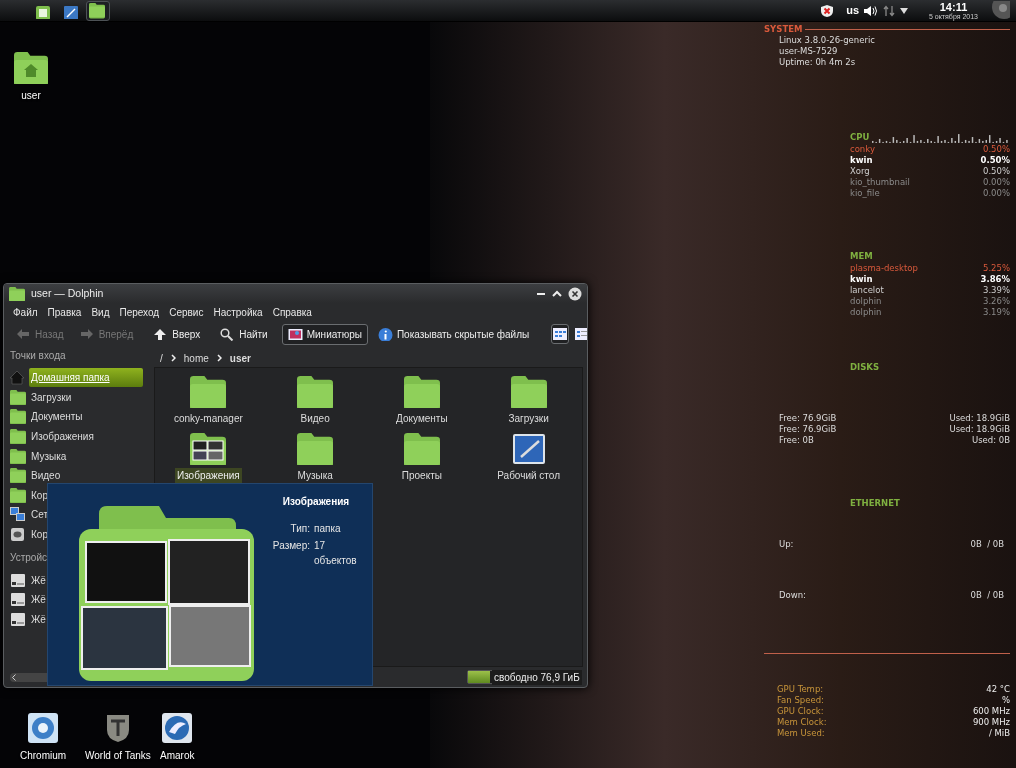  What do you see at coordinates (186, 312) in the screenshot?
I see `menu-item: Сервис` at bounding box center [186, 312].